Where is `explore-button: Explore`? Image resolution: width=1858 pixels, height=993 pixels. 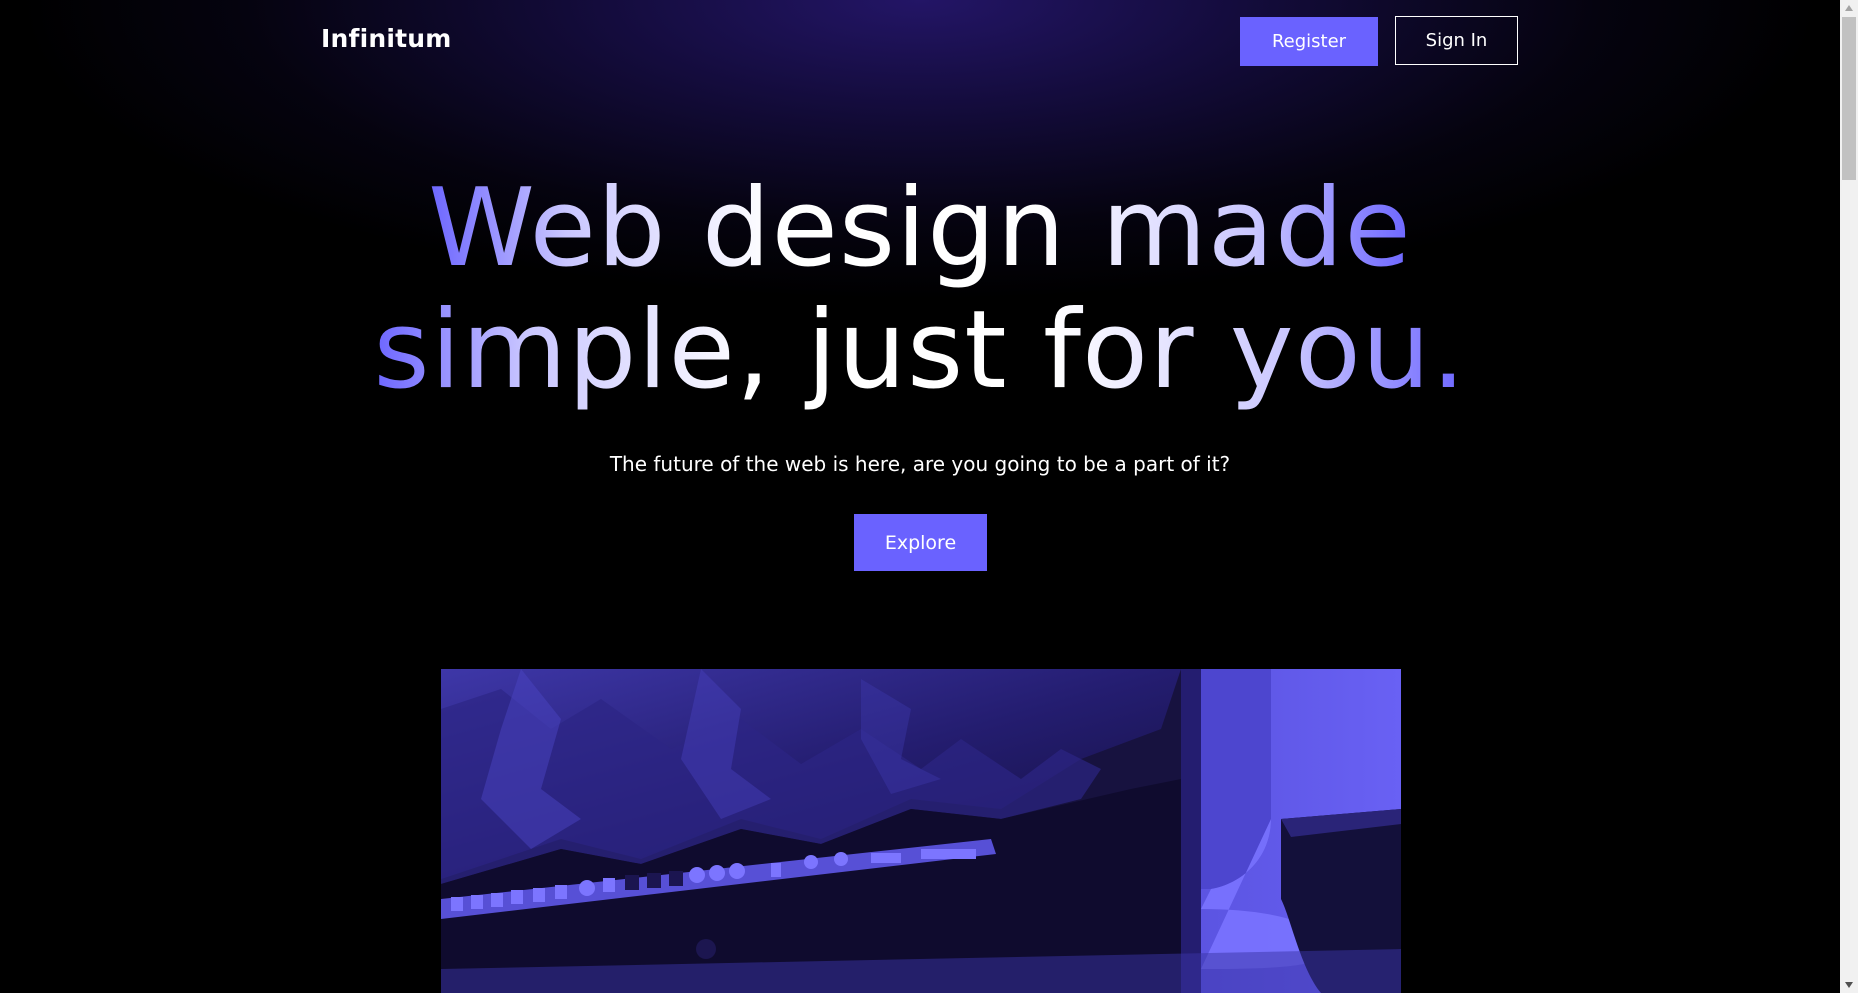 explore-button: Explore is located at coordinates (920, 542).